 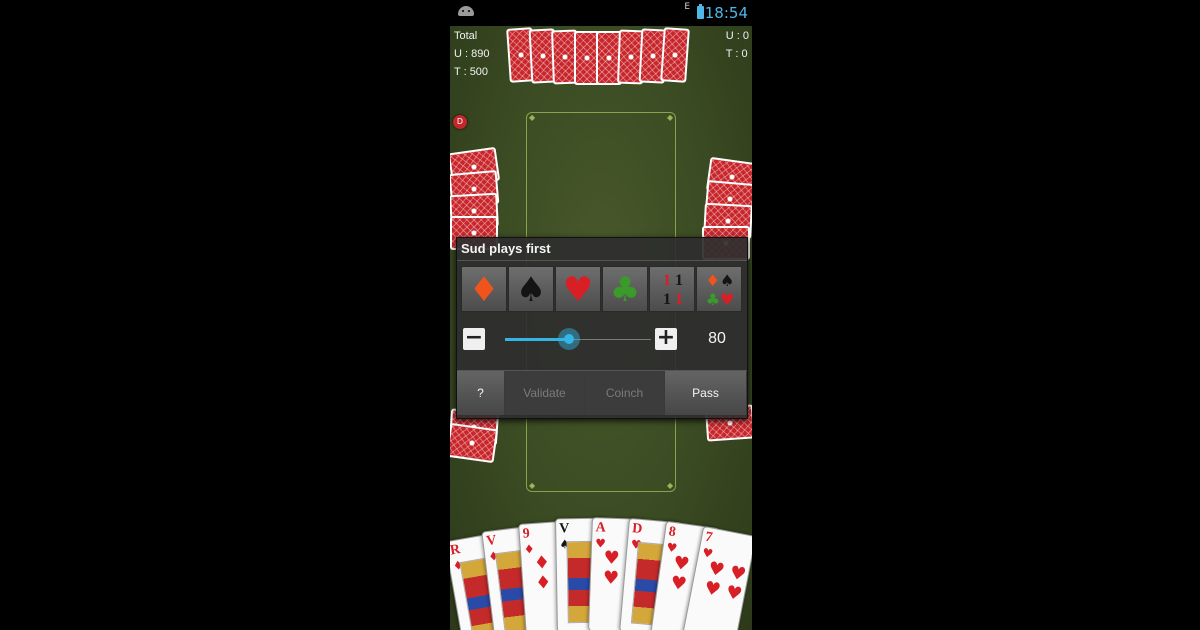 I want to click on trump-diamonds-button: ♦, so click(x=484, y=289).